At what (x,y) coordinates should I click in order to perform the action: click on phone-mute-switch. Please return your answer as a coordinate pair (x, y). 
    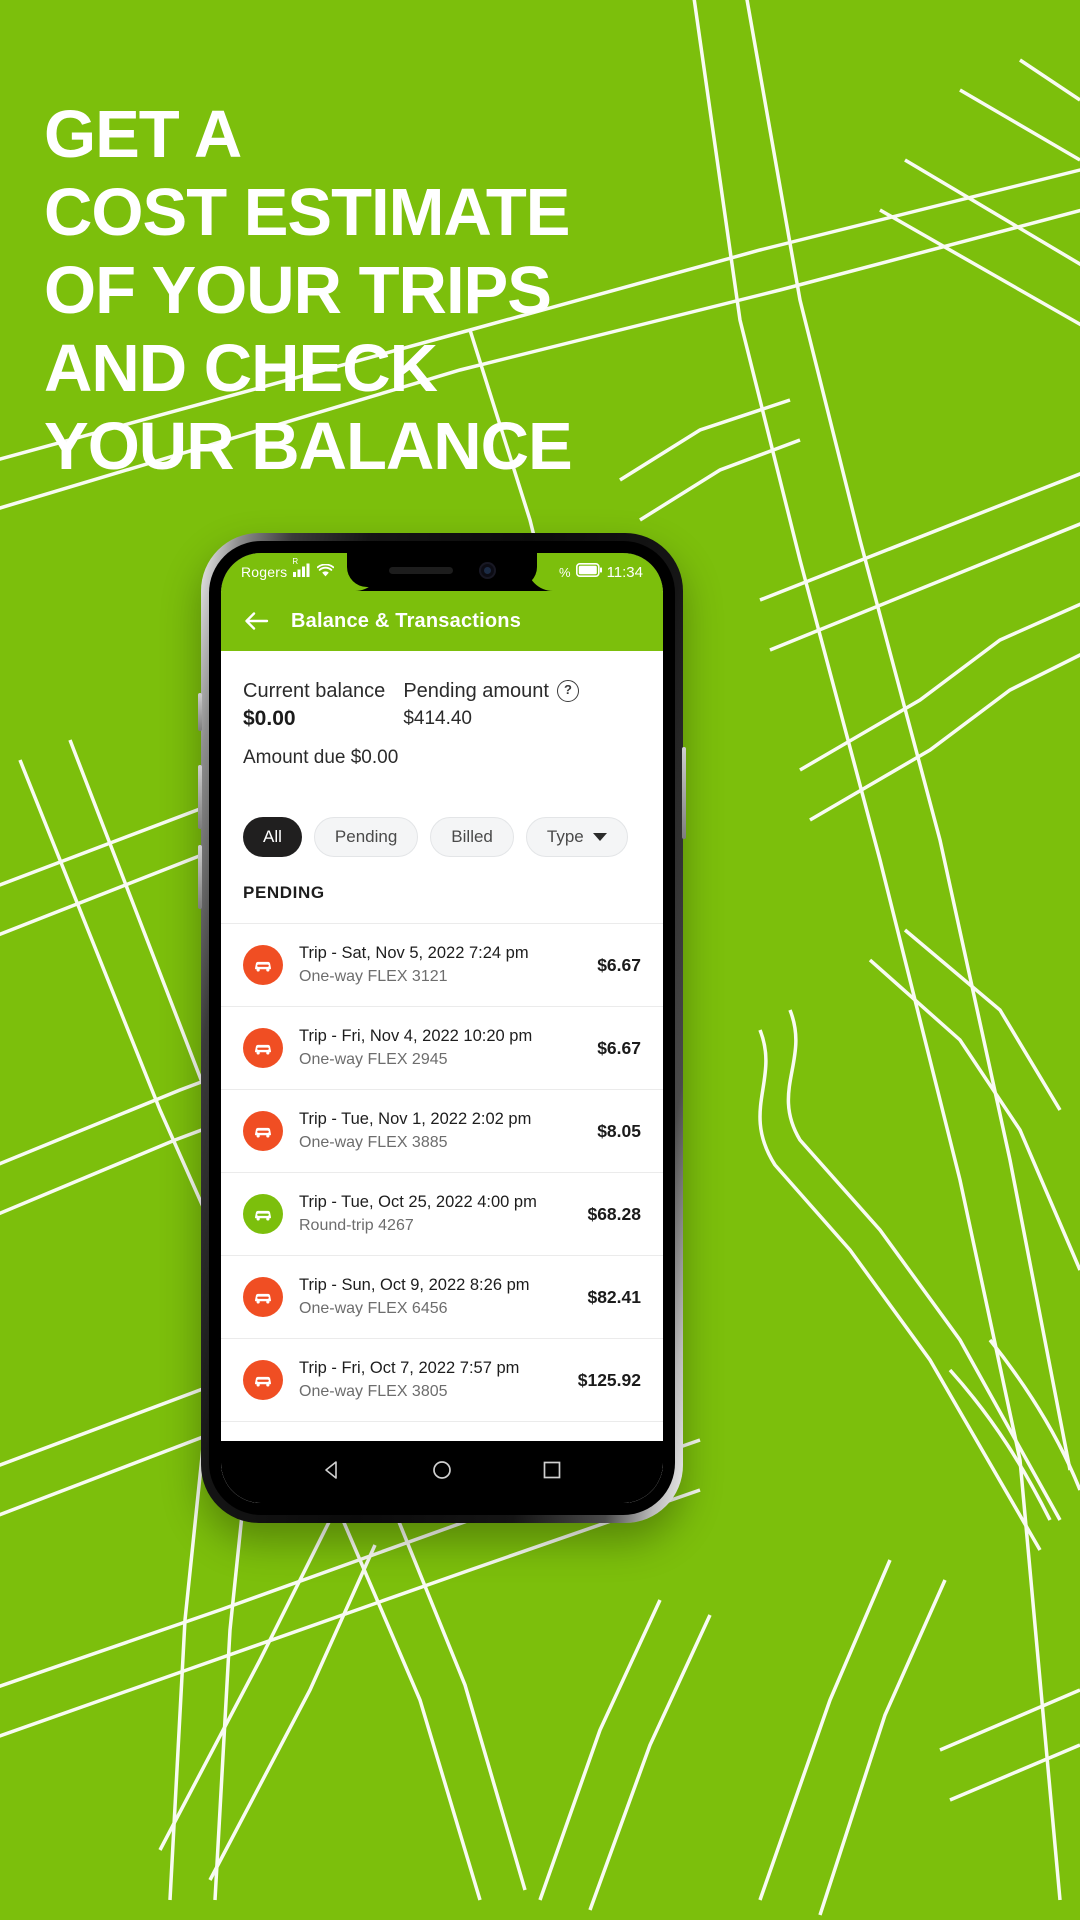
    Looking at the image, I should click on (200, 712).